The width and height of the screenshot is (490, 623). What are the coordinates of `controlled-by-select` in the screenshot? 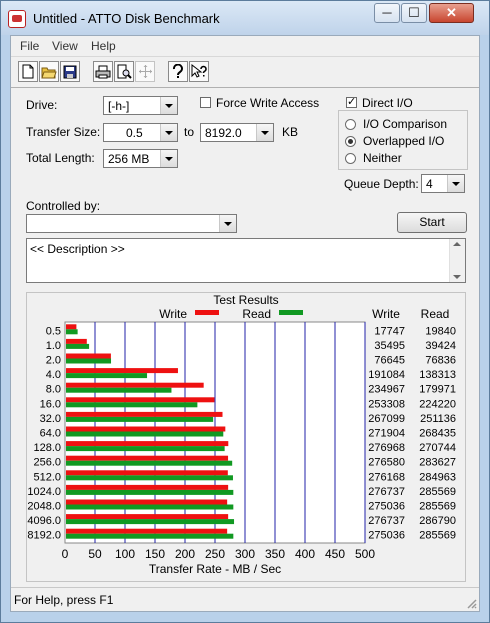 It's located at (131, 223).